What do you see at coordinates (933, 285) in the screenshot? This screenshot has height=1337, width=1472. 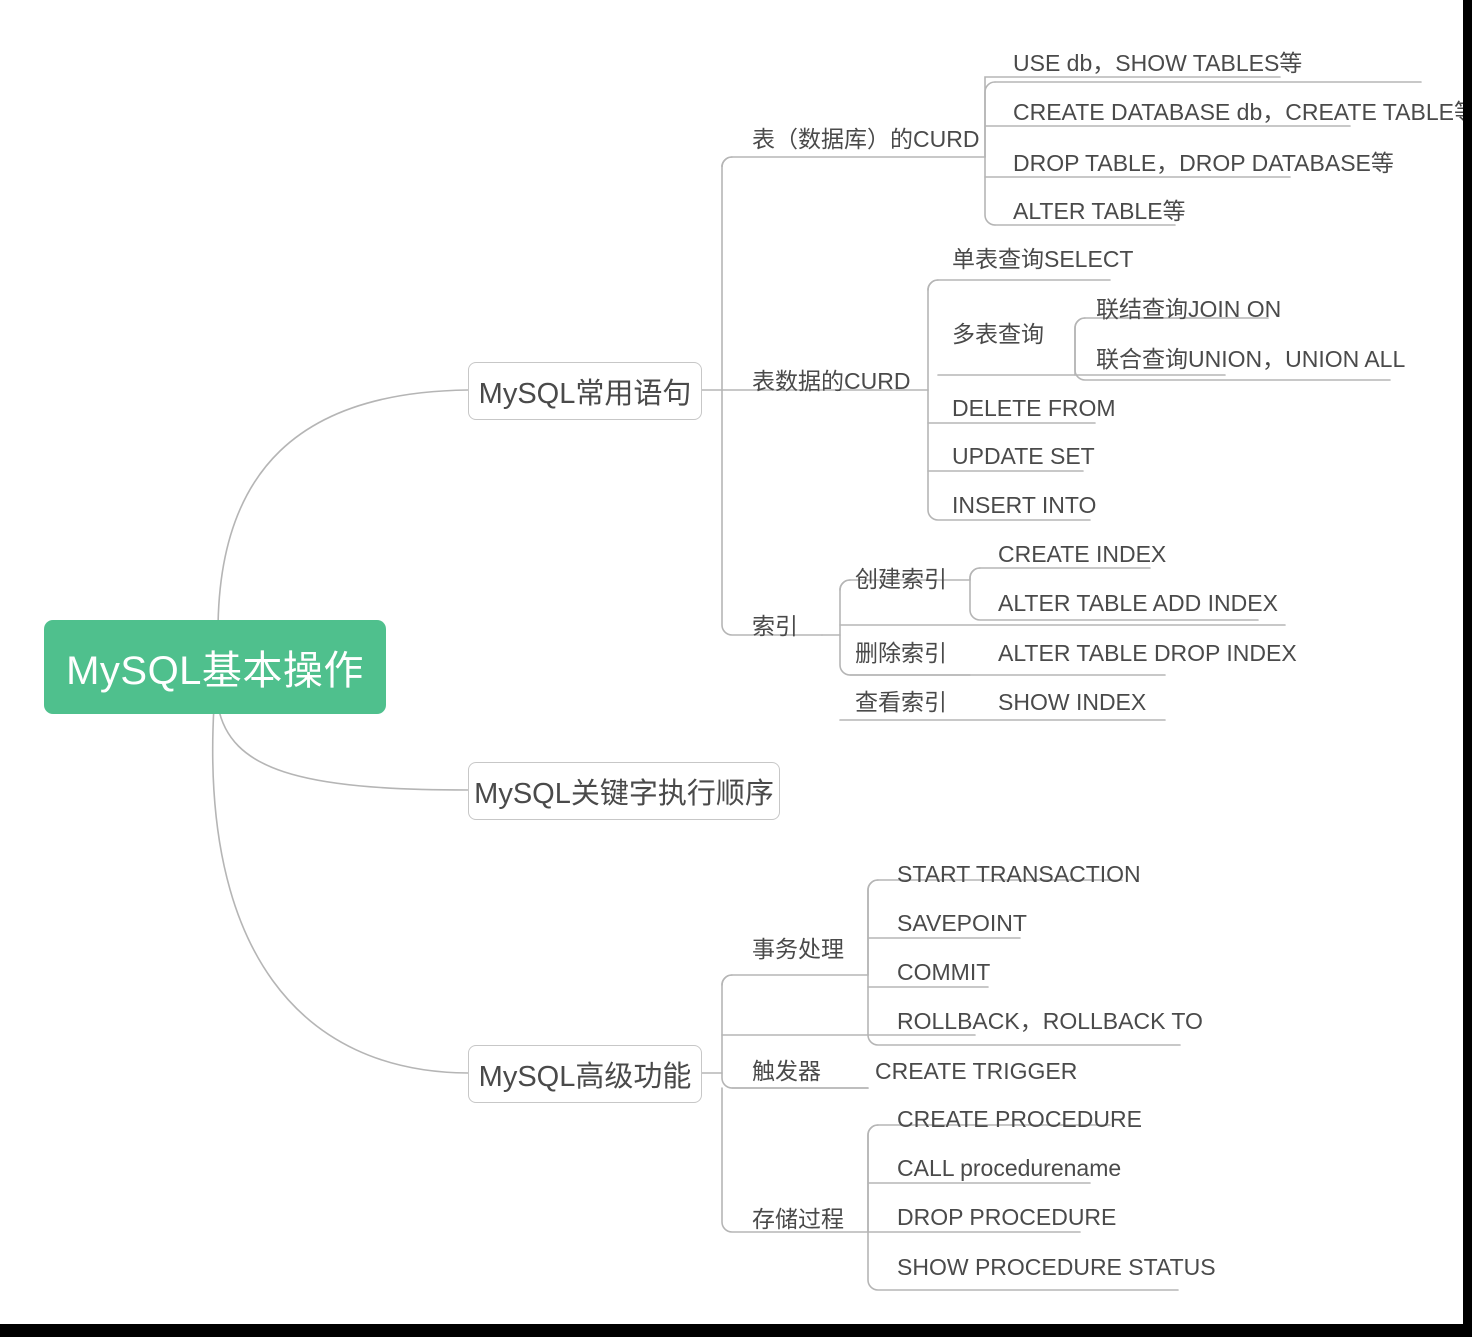 I see `wire-noop2` at bounding box center [933, 285].